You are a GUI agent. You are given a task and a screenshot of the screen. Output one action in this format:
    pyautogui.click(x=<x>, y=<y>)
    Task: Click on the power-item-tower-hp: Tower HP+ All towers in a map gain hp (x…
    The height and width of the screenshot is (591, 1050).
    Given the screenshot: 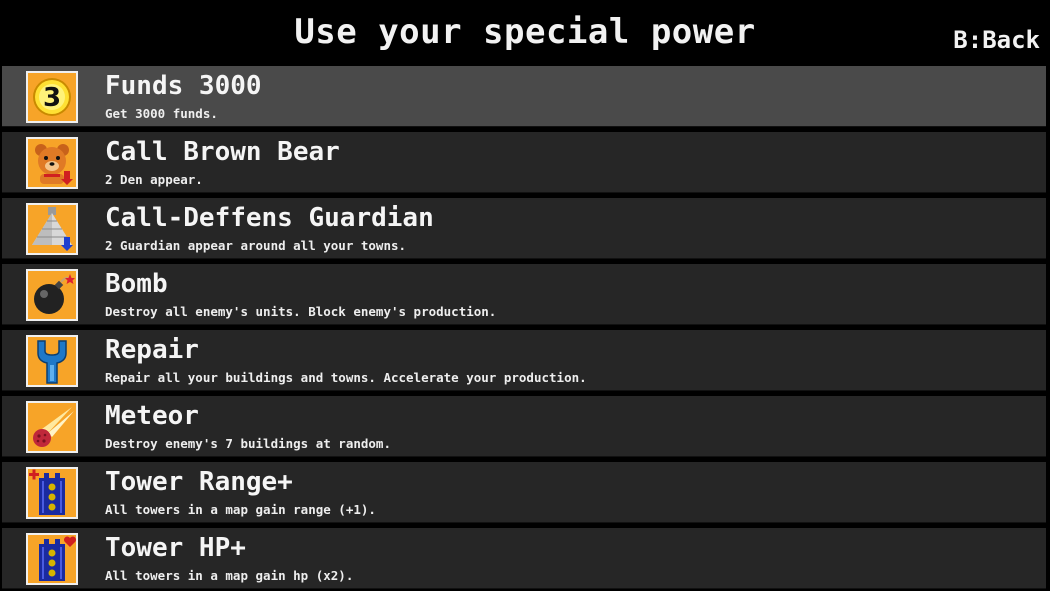 What is the action you would take?
    pyautogui.click(x=524, y=558)
    